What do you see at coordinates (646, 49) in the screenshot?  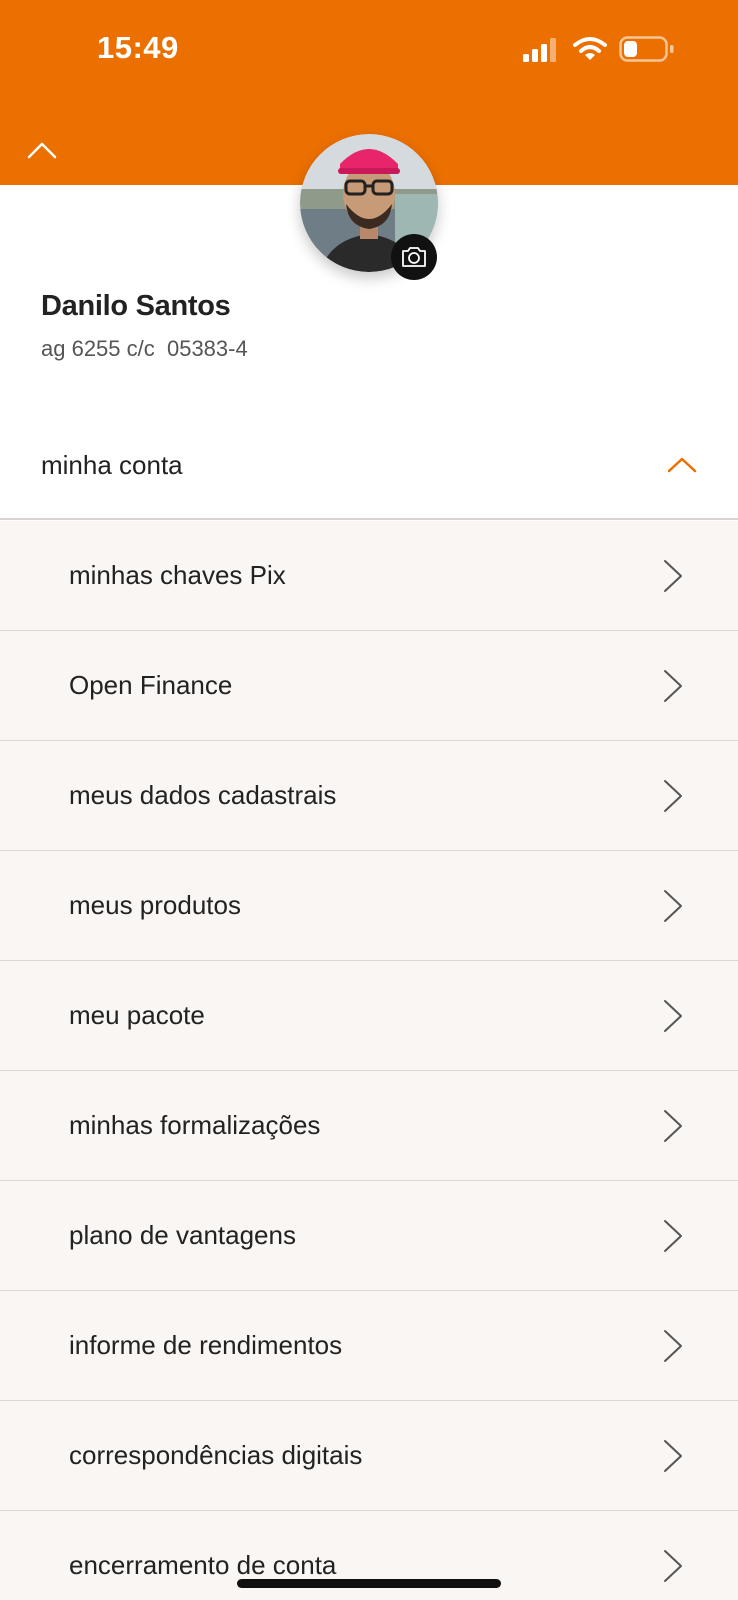 I see `battery-icon` at bounding box center [646, 49].